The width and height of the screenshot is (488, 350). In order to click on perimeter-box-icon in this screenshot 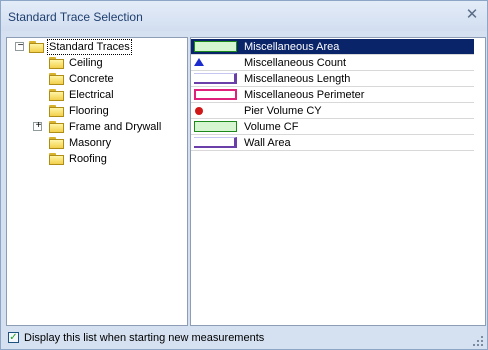, I will do `click(215, 94)`.